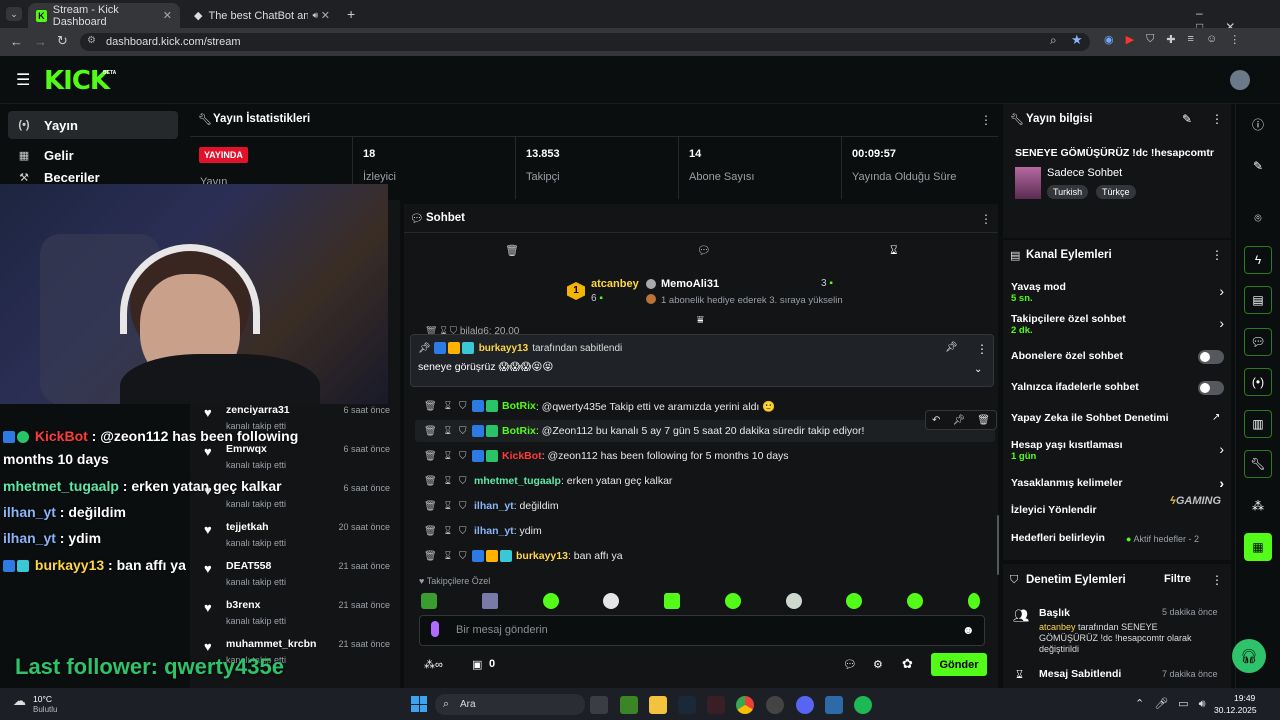 The image size is (1280, 720). What do you see at coordinates (271, 644) in the screenshot?
I see `follower-name: muhammet_krcbn` at bounding box center [271, 644].